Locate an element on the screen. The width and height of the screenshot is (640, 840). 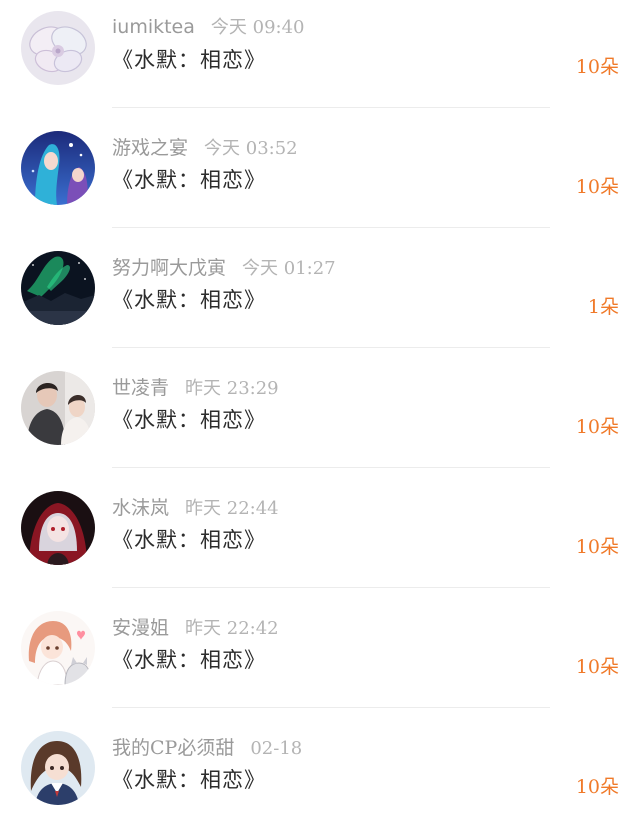
orchid-flower-avatar is located at coordinates (58, 48).